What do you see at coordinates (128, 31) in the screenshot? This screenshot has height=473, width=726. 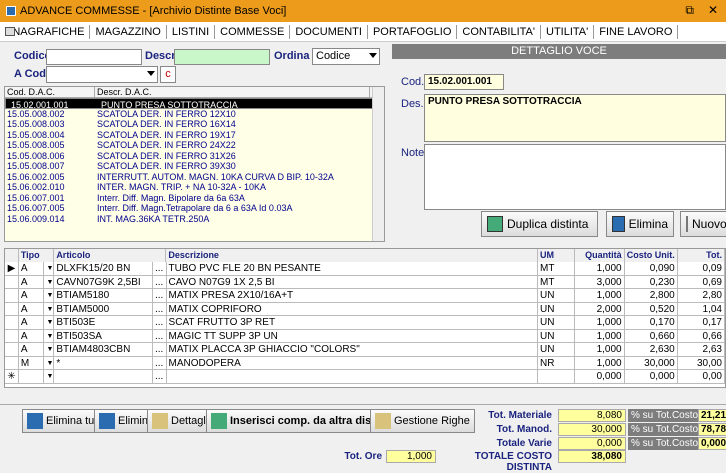 I see `menu-magazzino: MAGAZZINO` at bounding box center [128, 31].